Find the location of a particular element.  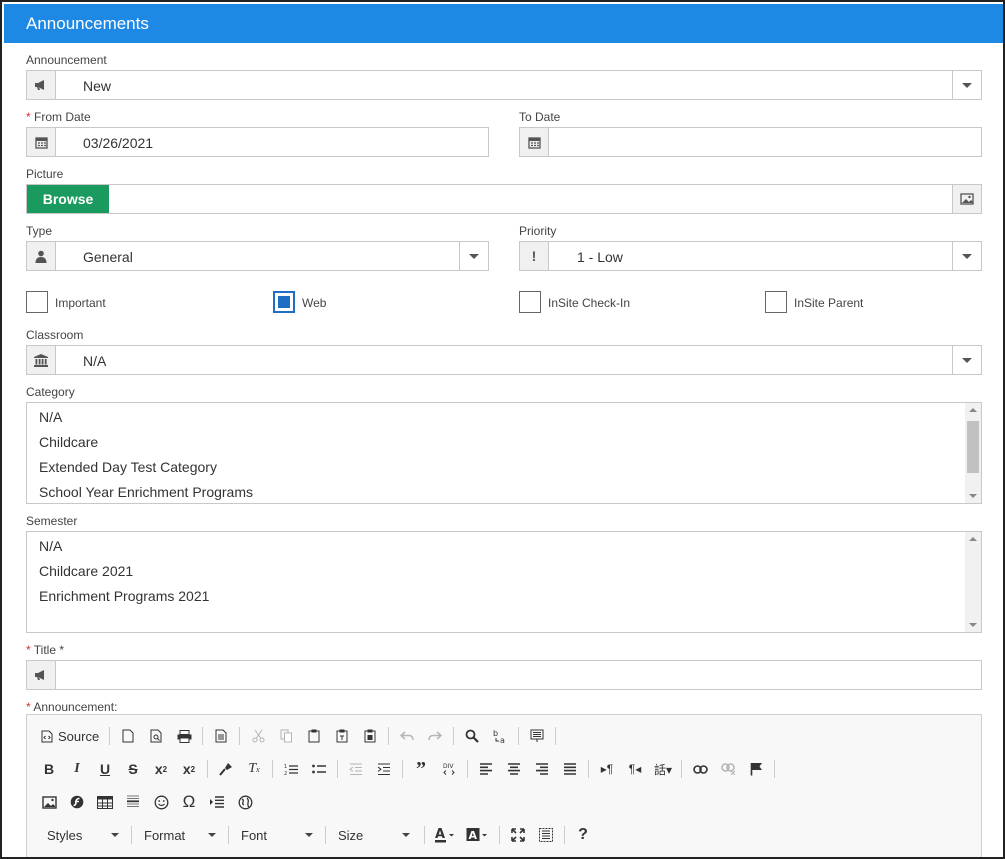

print-icon is located at coordinates (184, 736).